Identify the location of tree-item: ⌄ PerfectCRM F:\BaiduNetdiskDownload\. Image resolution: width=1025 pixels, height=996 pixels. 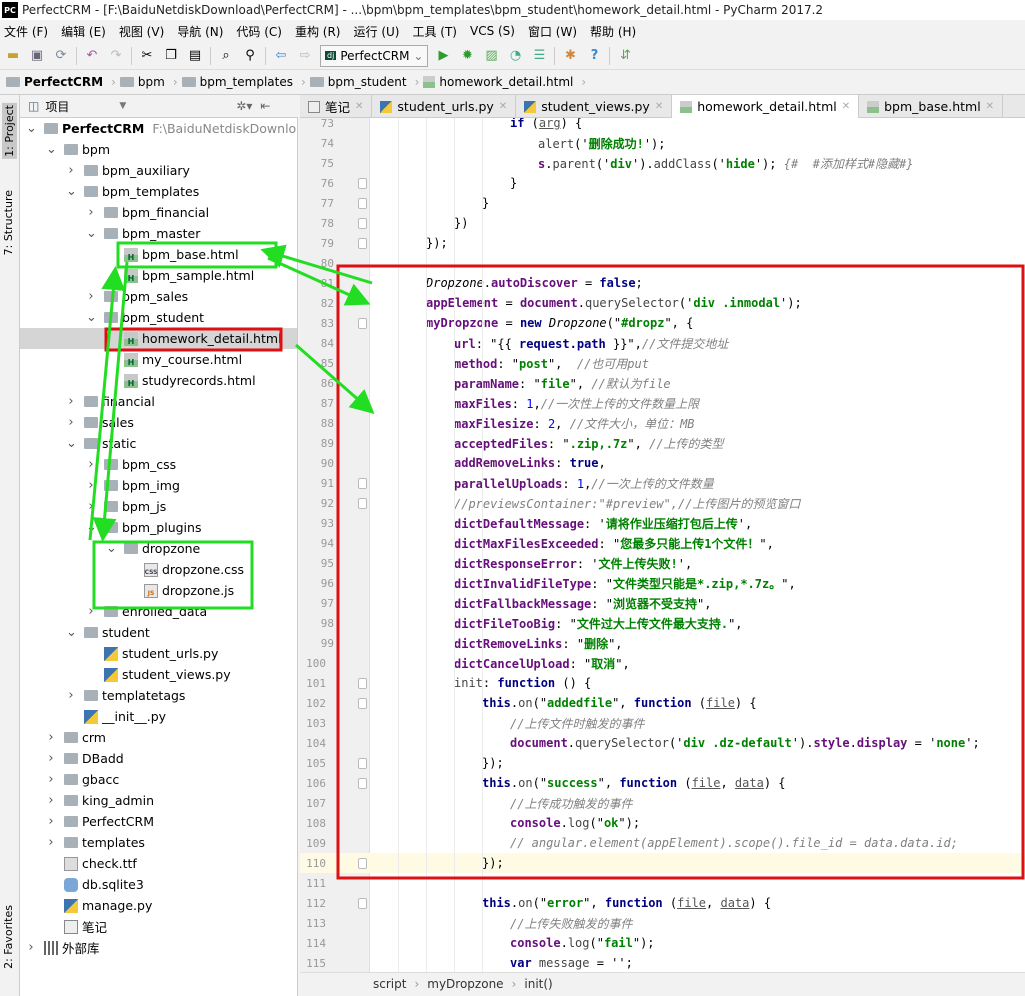
(158, 128).